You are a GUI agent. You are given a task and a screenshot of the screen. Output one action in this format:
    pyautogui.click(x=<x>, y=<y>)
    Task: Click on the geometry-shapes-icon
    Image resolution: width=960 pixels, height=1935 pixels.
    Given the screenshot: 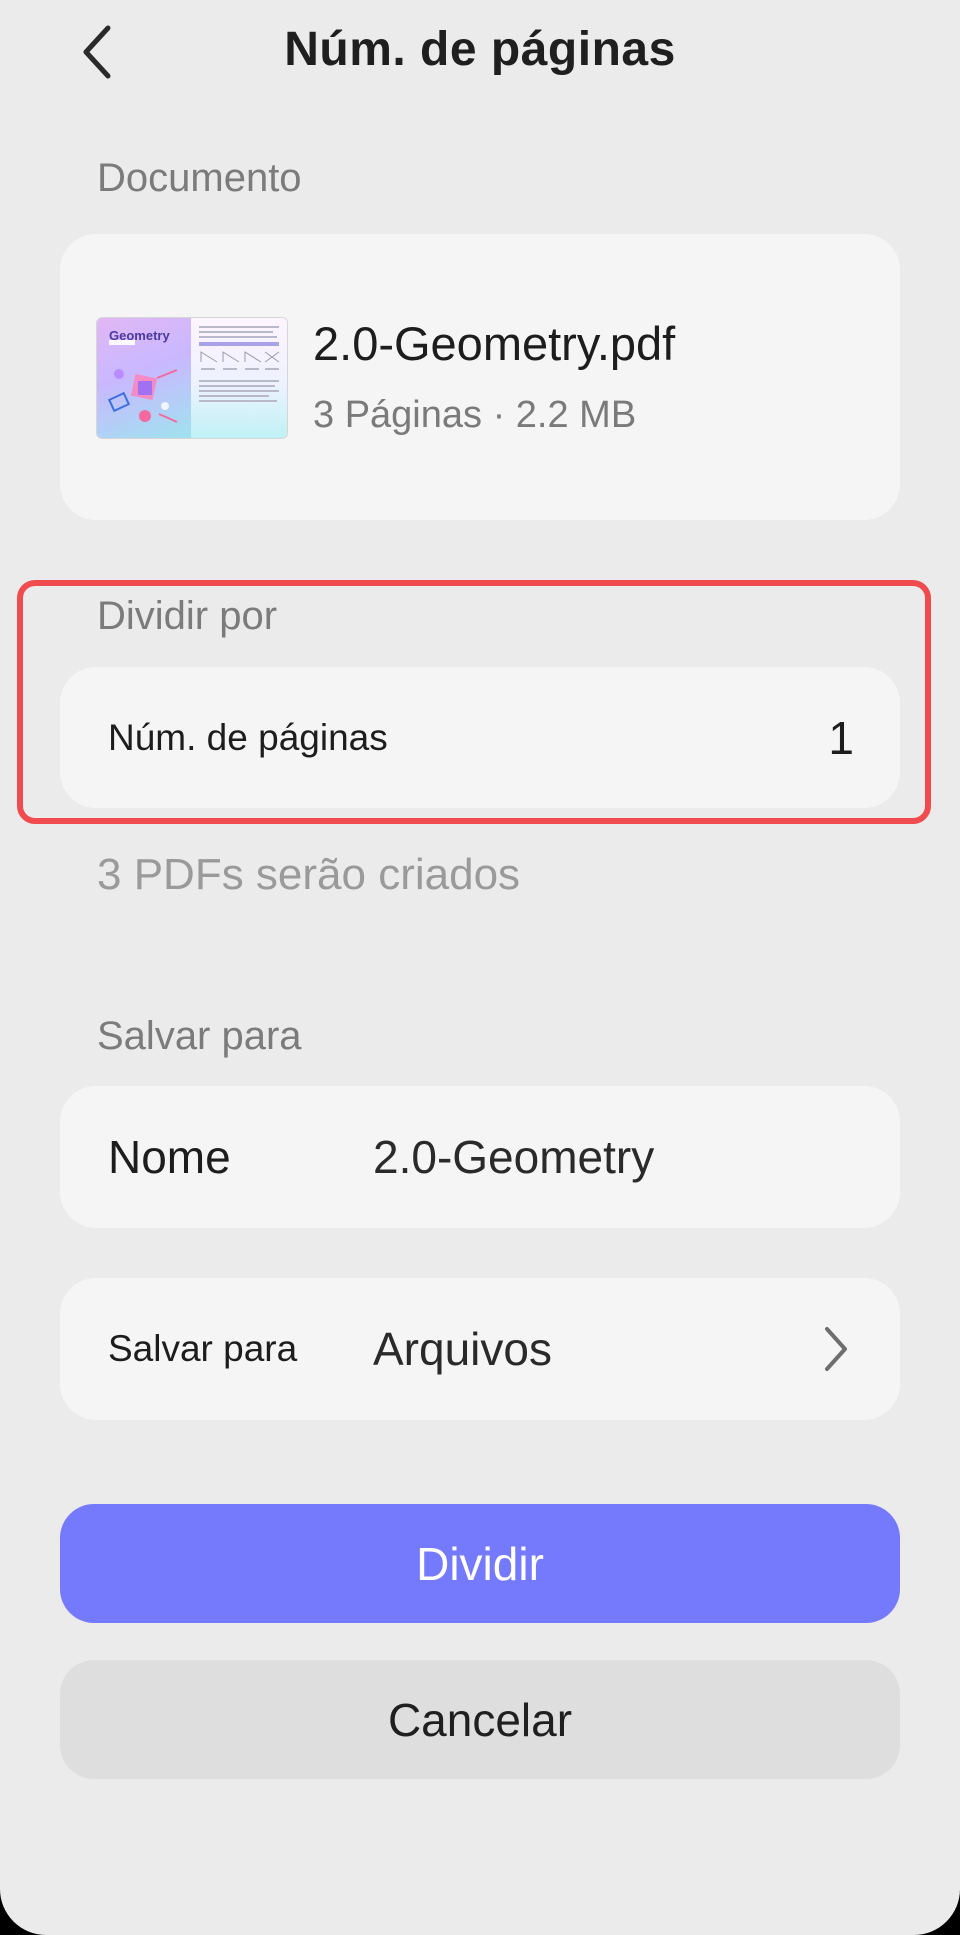 What is the action you would take?
    pyautogui.click(x=142, y=381)
    